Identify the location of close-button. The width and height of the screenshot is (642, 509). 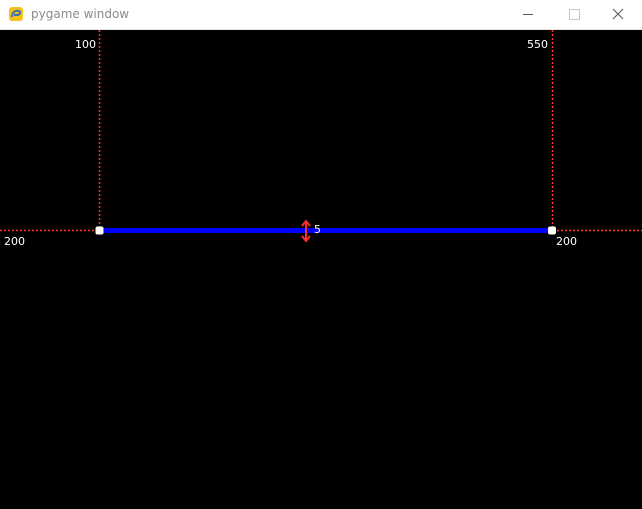
(619, 14).